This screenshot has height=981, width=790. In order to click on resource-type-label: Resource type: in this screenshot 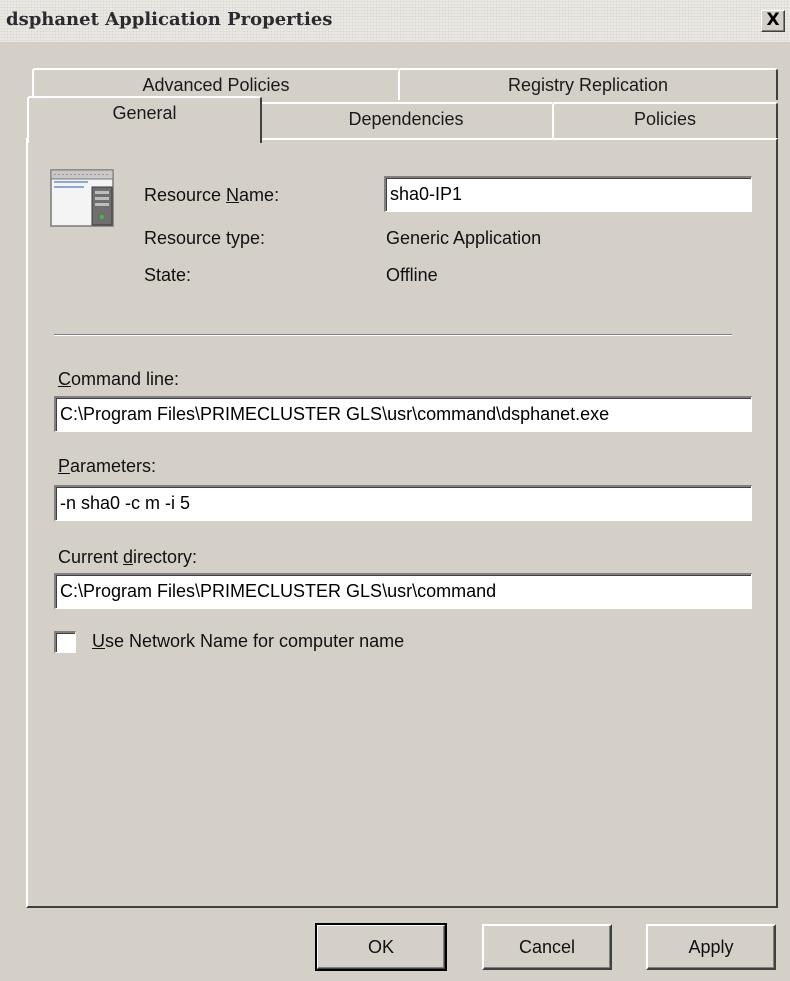, I will do `click(205, 238)`.